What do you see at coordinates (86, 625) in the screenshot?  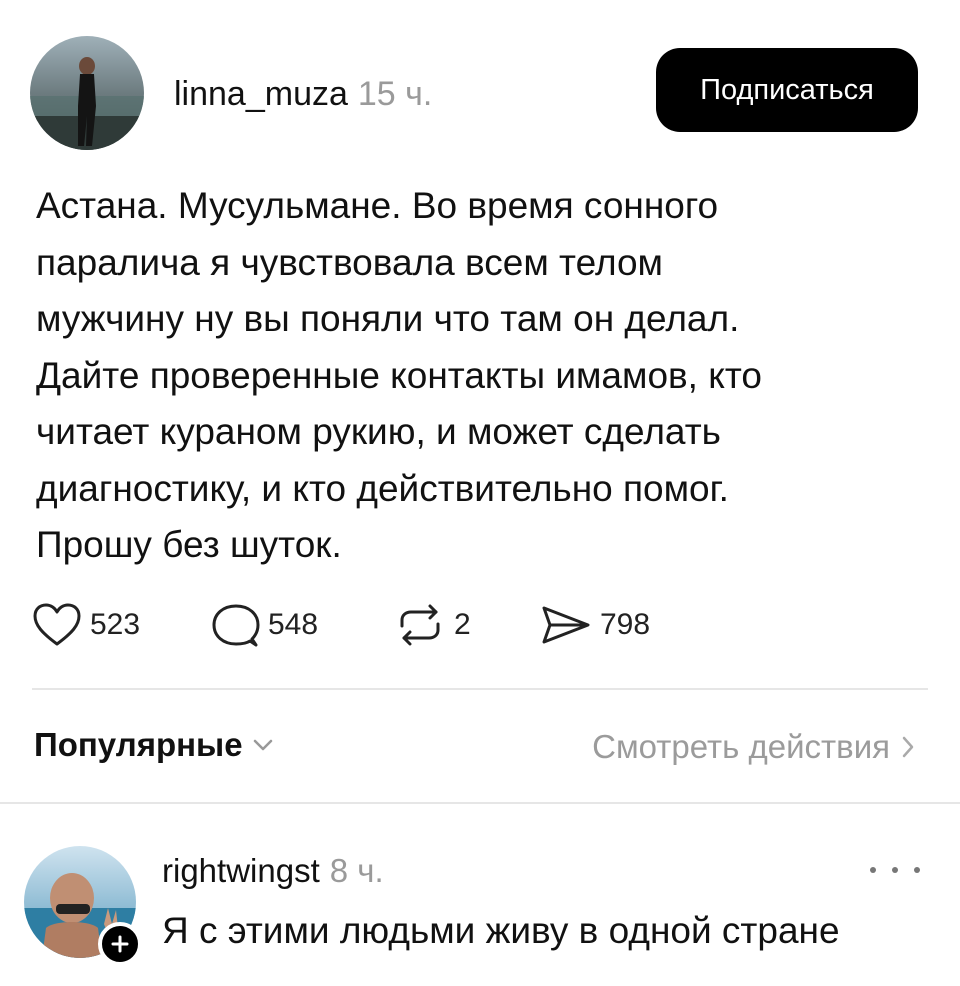 I see `like-button: 523` at bounding box center [86, 625].